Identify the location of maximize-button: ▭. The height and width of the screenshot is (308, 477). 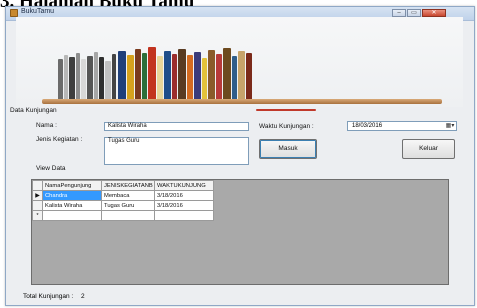
(414, 13).